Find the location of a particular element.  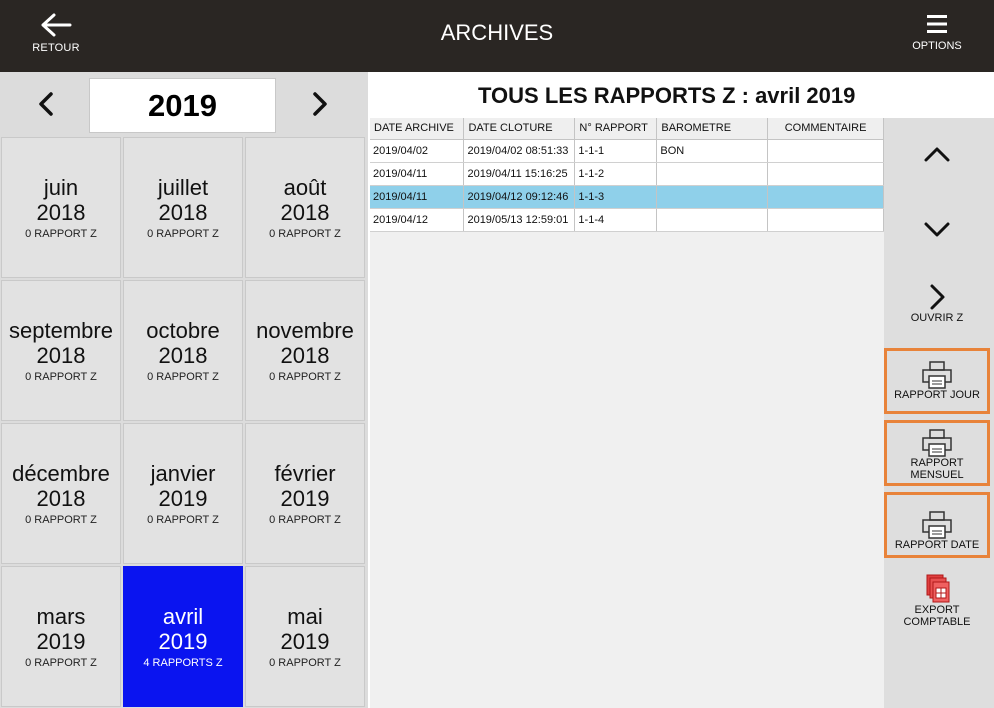

export-label-1: EXPORT is located at coordinates (937, 610).